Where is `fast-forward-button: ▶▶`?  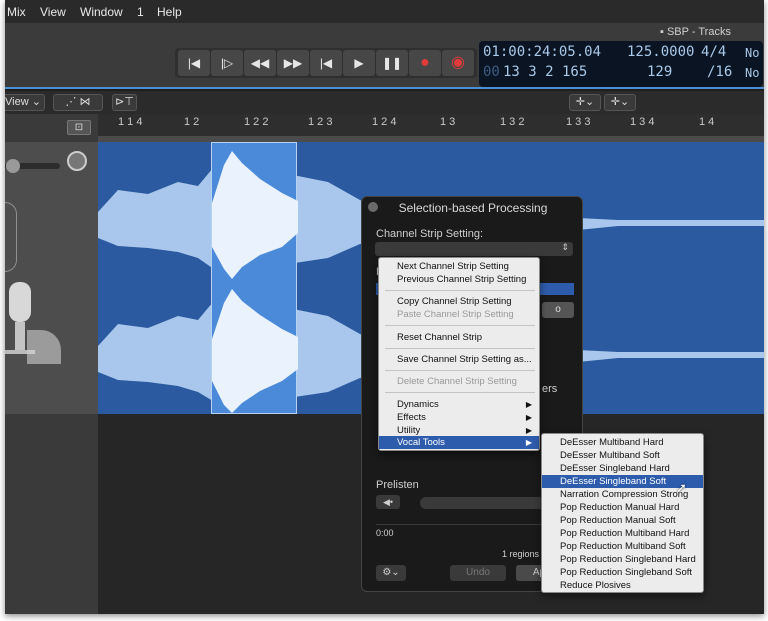 fast-forward-button: ▶▶ is located at coordinates (293, 63).